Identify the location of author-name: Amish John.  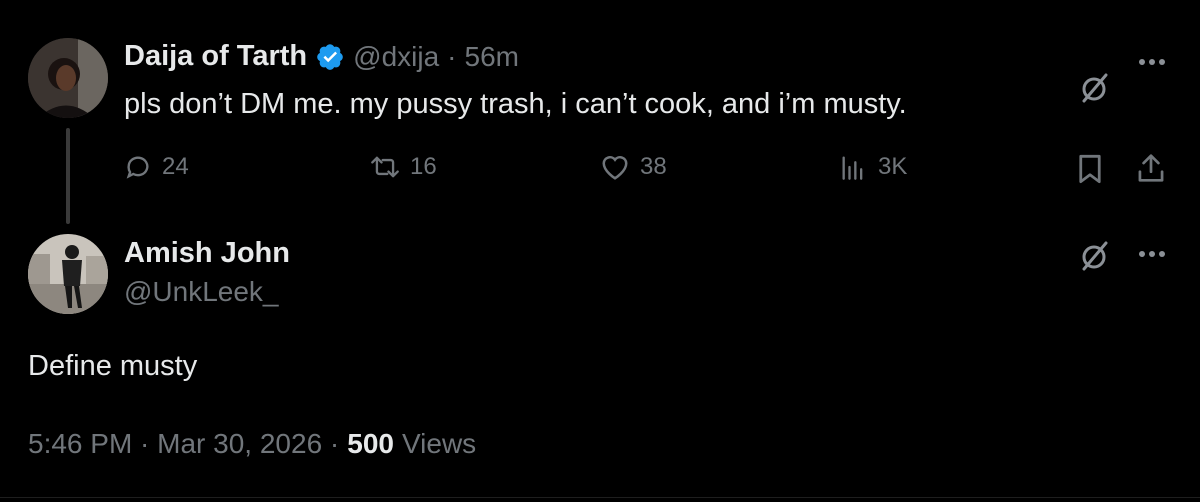
(207, 253).